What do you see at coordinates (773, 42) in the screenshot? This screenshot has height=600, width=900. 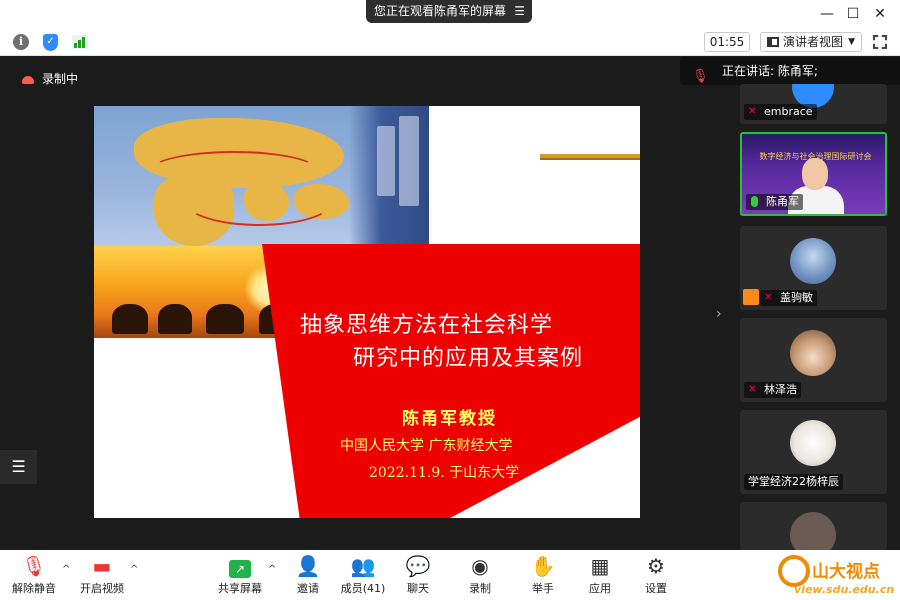 I see `speaker-view-icon` at bounding box center [773, 42].